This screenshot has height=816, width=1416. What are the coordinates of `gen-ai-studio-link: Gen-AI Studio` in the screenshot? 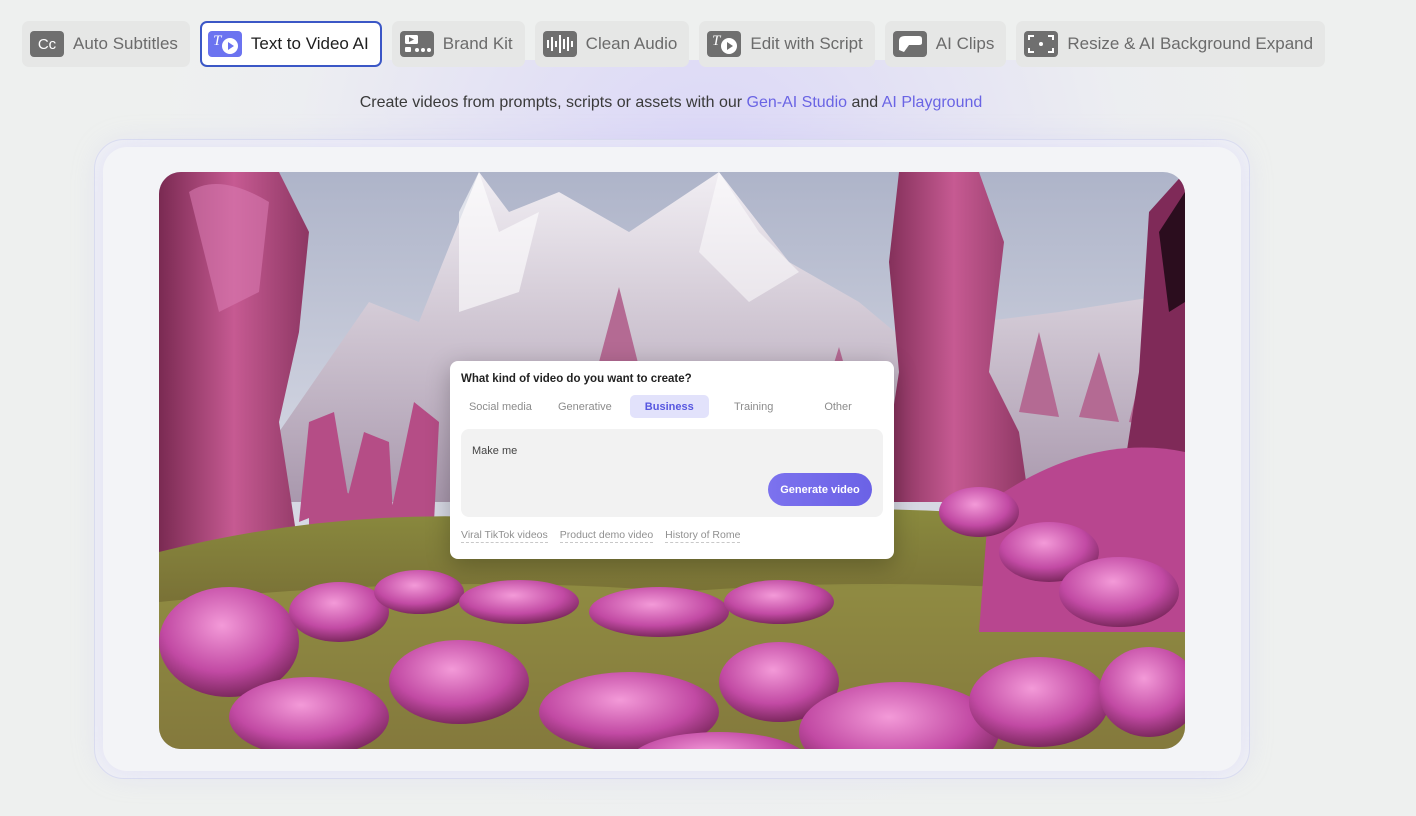 It's located at (797, 102).